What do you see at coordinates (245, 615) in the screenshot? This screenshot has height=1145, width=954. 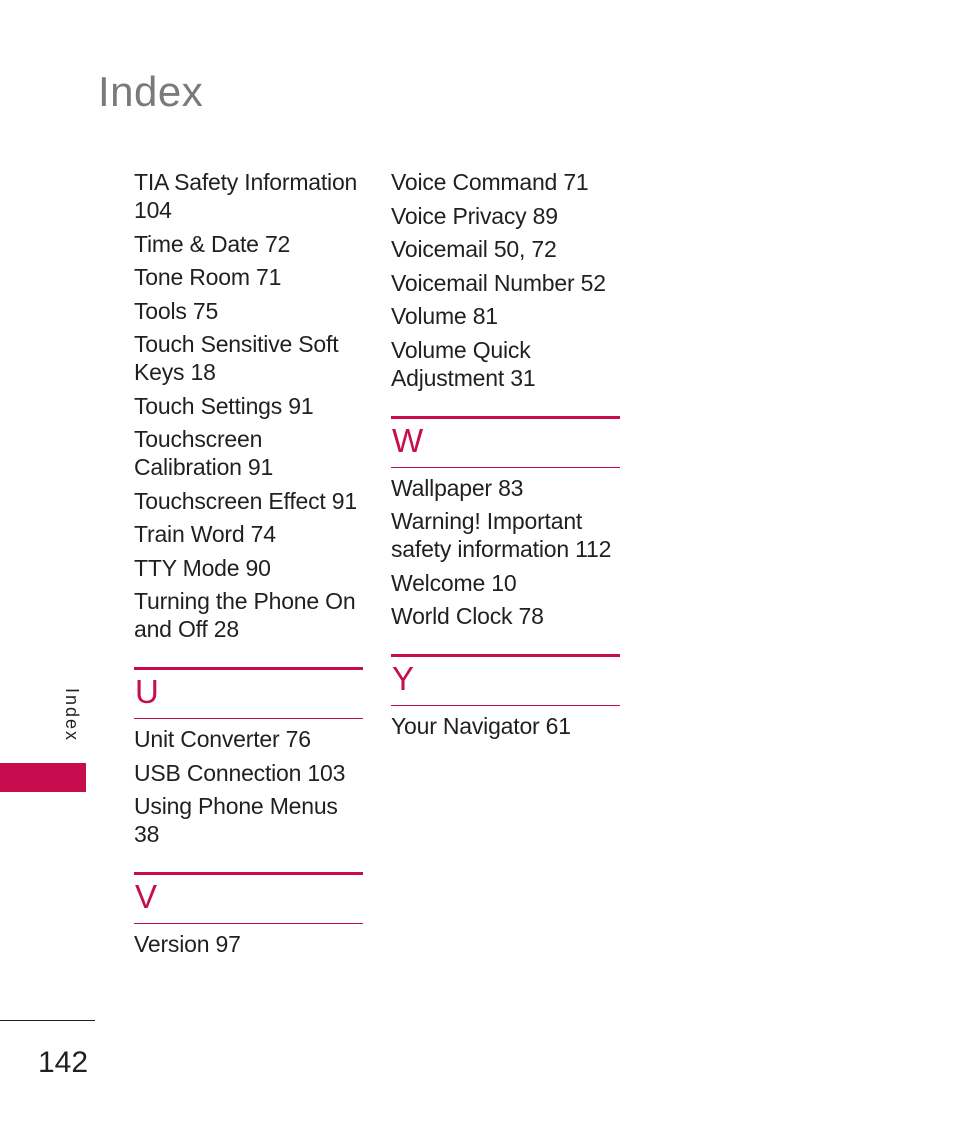 I see `index-entry: Turning the Phone On and Off 28` at bounding box center [245, 615].